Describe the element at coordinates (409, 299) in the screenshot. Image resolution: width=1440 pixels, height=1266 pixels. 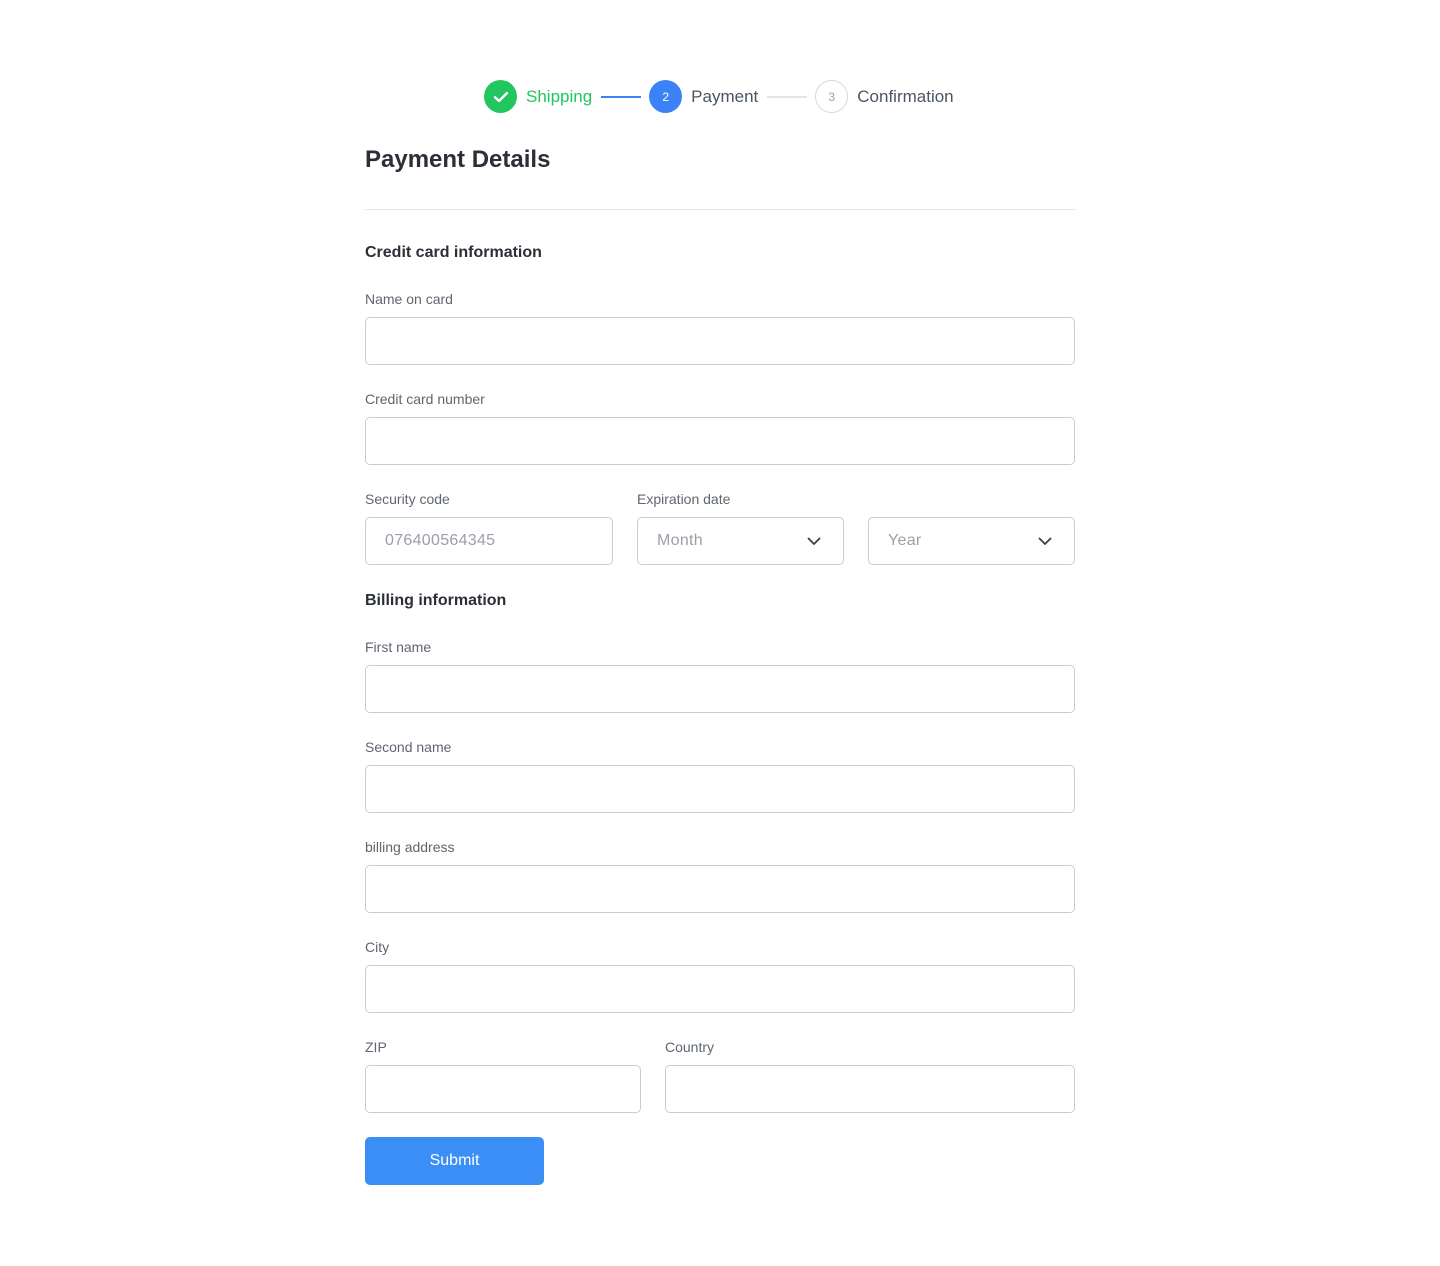
I see `name-on-card-label: Name on card` at that location.